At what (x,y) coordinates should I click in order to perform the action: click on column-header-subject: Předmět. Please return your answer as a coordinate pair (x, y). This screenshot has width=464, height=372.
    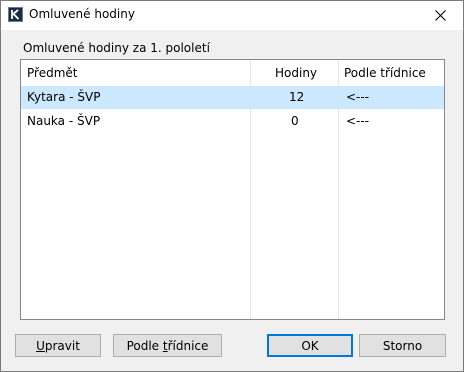
    Looking at the image, I should click on (52, 73).